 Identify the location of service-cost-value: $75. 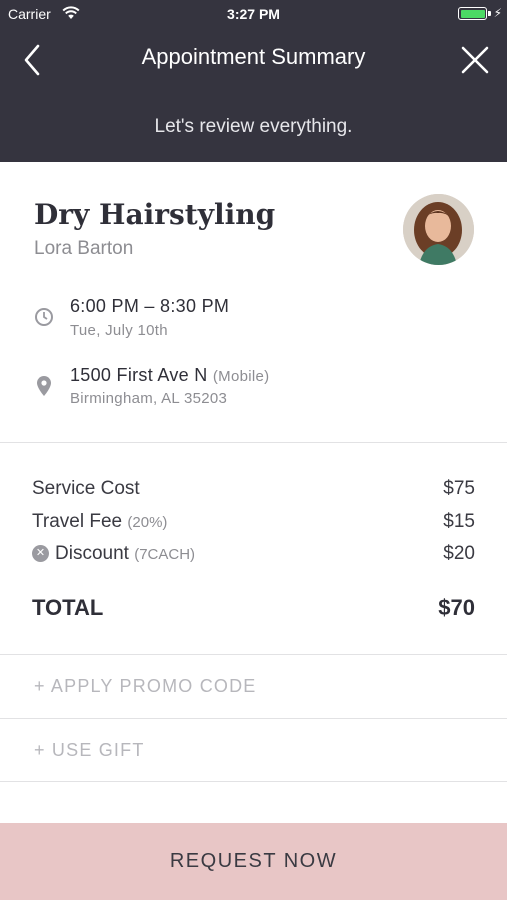
(459, 488).